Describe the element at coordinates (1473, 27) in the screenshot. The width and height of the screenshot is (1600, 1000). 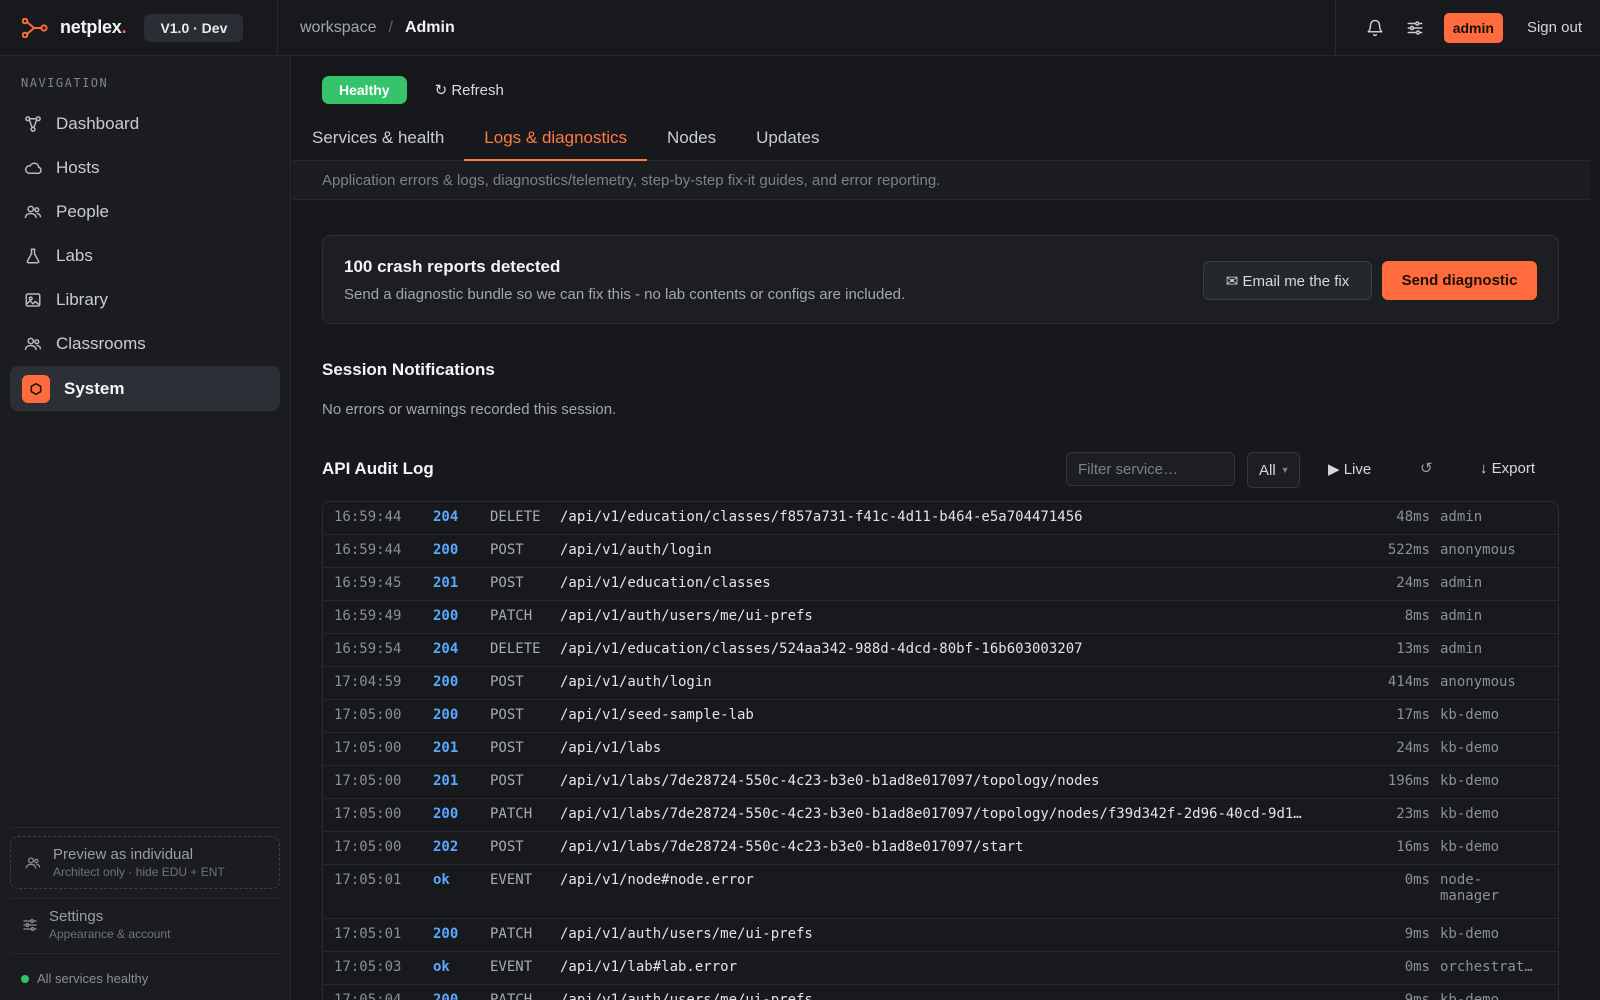
I see `admin-badge: admin` at that location.